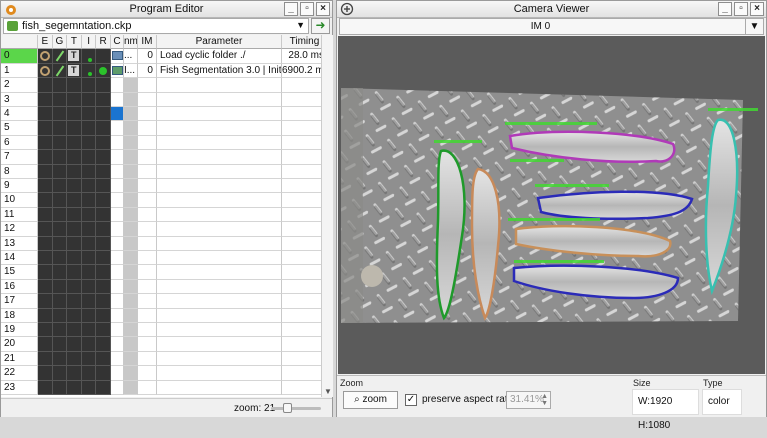  I want to click on col-header-c: C, so click(117, 42).